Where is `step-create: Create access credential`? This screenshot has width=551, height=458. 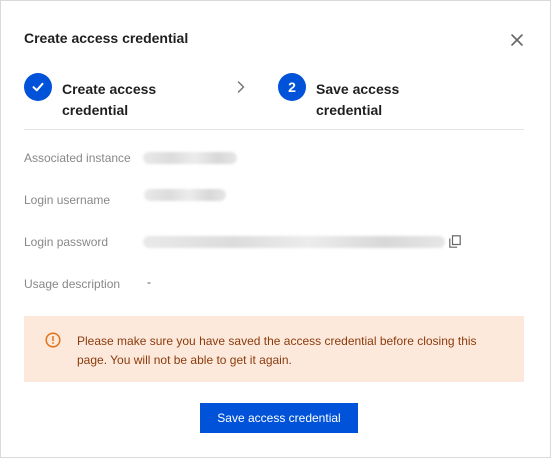 step-create: Create access credential is located at coordinates (98, 97).